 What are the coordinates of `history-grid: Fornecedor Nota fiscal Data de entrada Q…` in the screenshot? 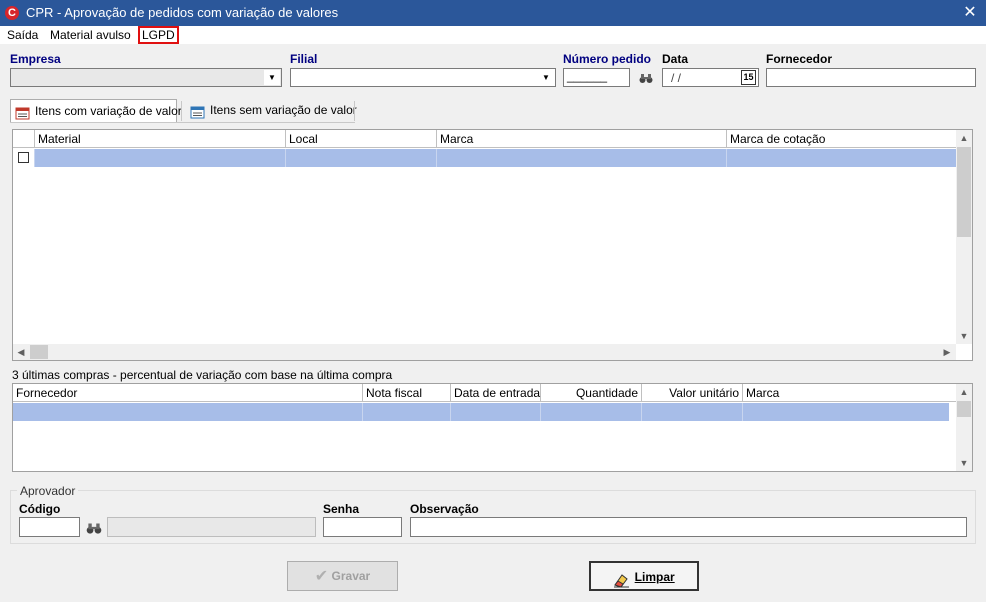 It's located at (492, 427).